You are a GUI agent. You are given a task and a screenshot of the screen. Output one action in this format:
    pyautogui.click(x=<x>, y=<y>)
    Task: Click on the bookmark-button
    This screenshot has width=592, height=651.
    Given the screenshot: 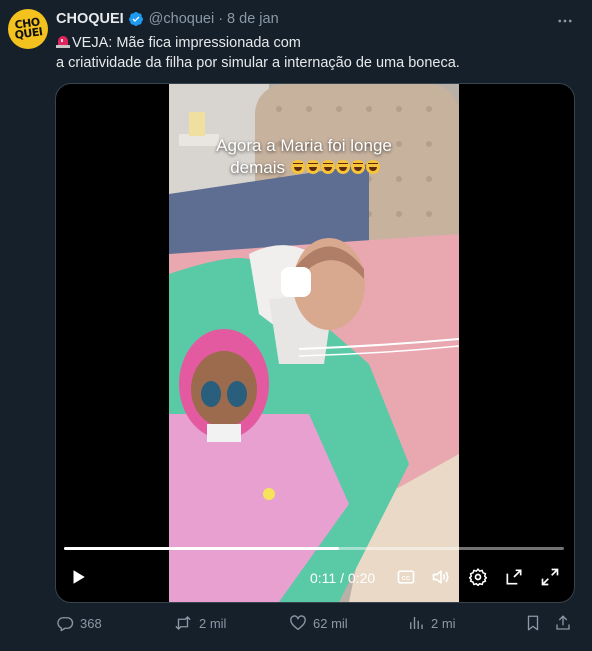 What is the action you would take?
    pyautogui.click(x=536, y=623)
    